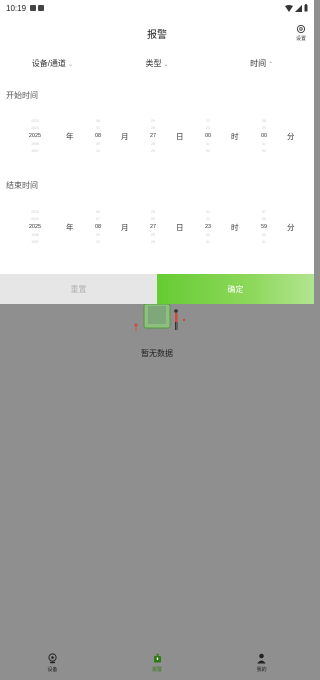 Image resolution: width=320 pixels, height=680 pixels. Describe the element at coordinates (22, 95) in the screenshot. I see `start-time-label: 开始时间` at that location.